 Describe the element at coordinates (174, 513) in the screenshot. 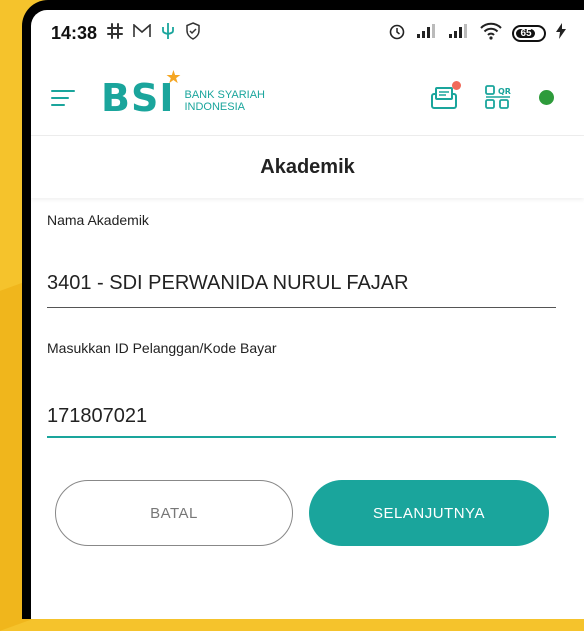

I see `cancel-button: BATAL` at that location.